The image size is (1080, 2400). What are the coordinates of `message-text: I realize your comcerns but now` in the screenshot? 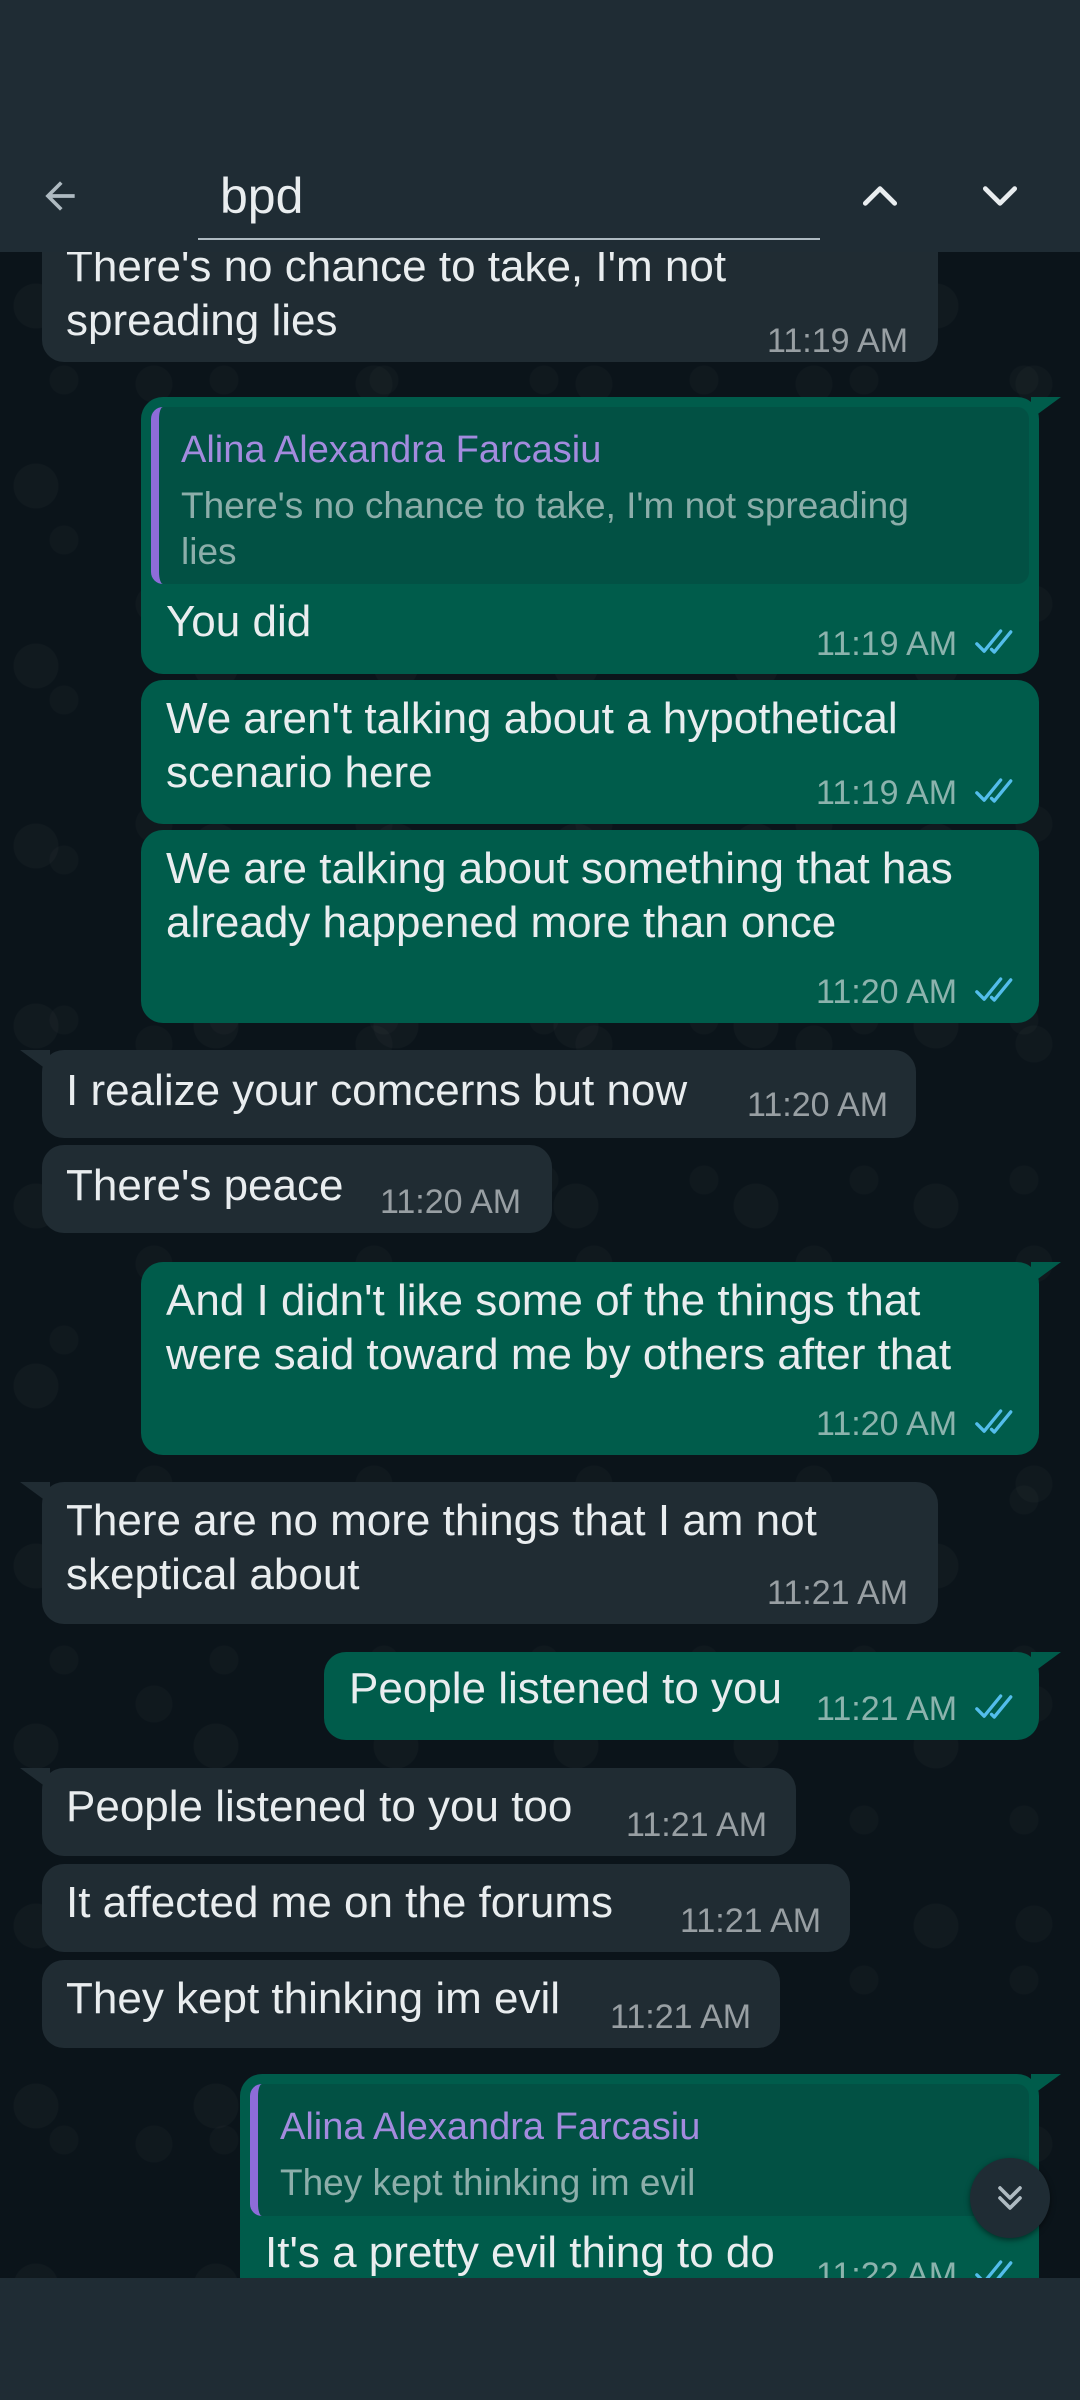 It's located at (377, 1090).